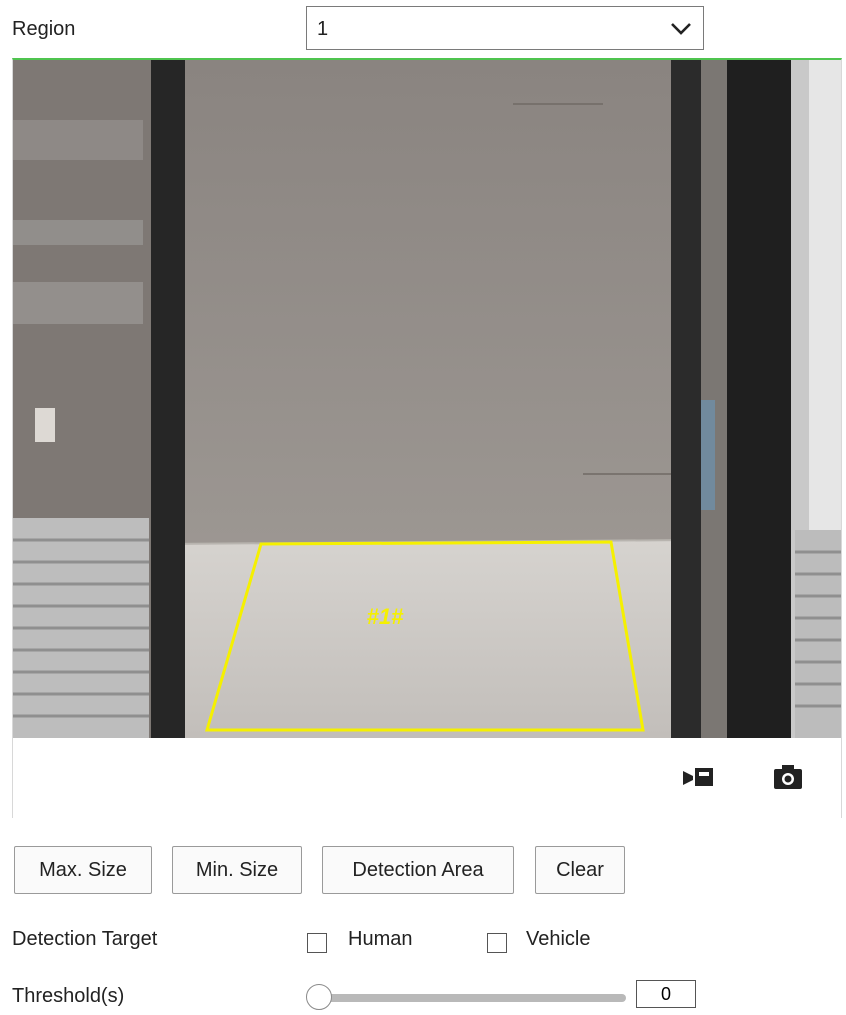  What do you see at coordinates (788, 777) in the screenshot?
I see `camera-icon` at bounding box center [788, 777].